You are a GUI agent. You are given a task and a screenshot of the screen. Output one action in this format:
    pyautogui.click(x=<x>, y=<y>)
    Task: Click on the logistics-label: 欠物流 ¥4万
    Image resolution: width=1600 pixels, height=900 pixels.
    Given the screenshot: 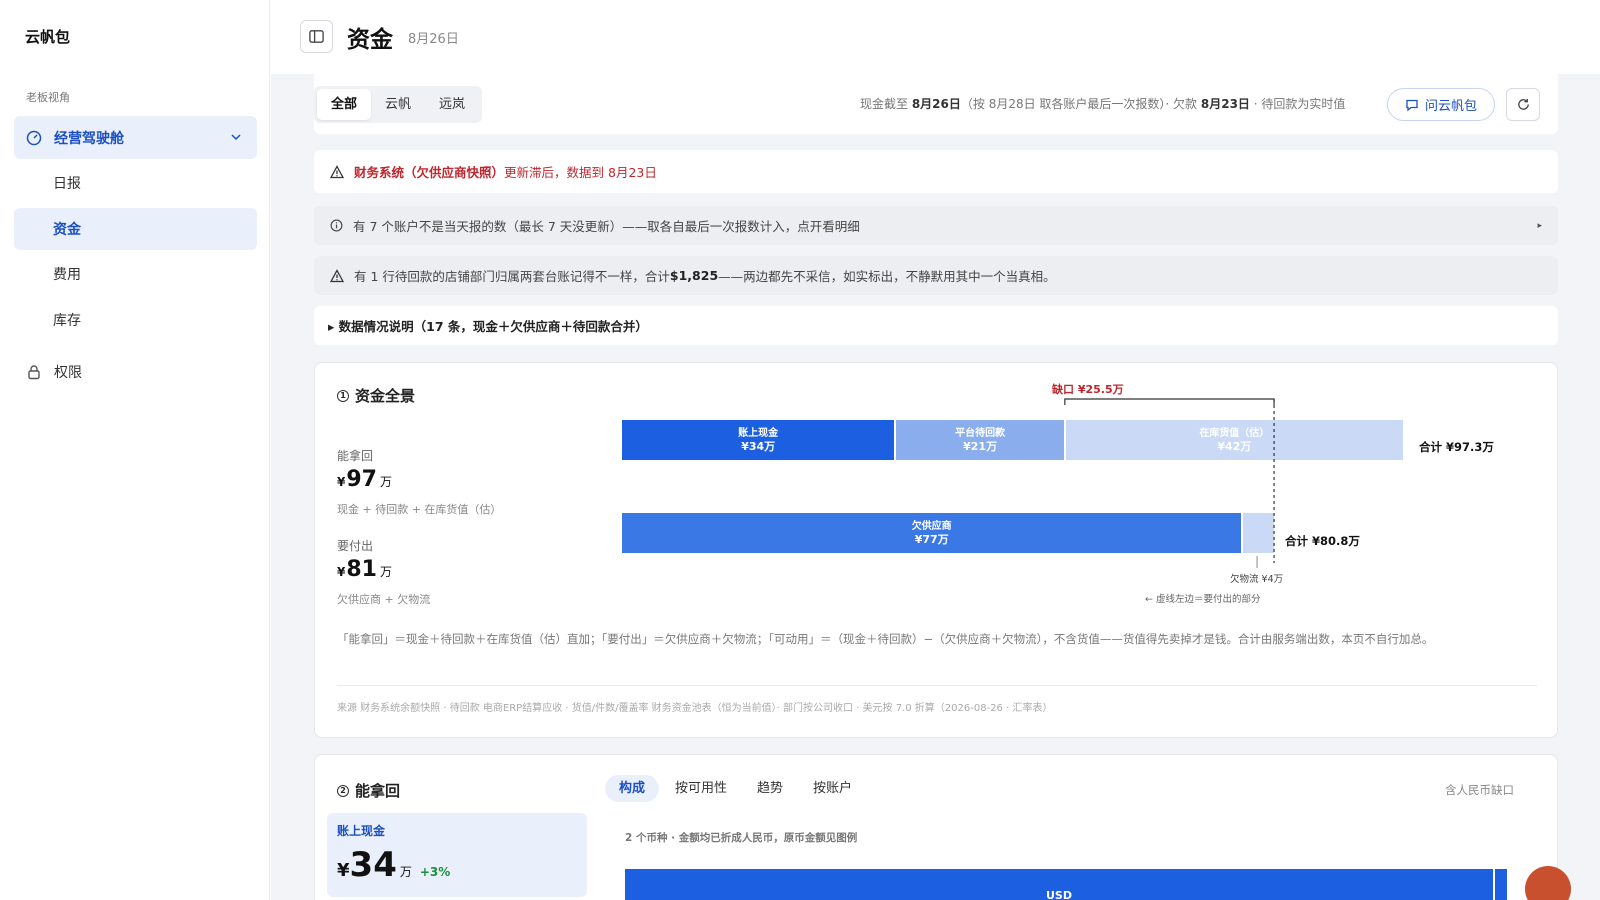 What is the action you would take?
    pyautogui.click(x=1257, y=579)
    